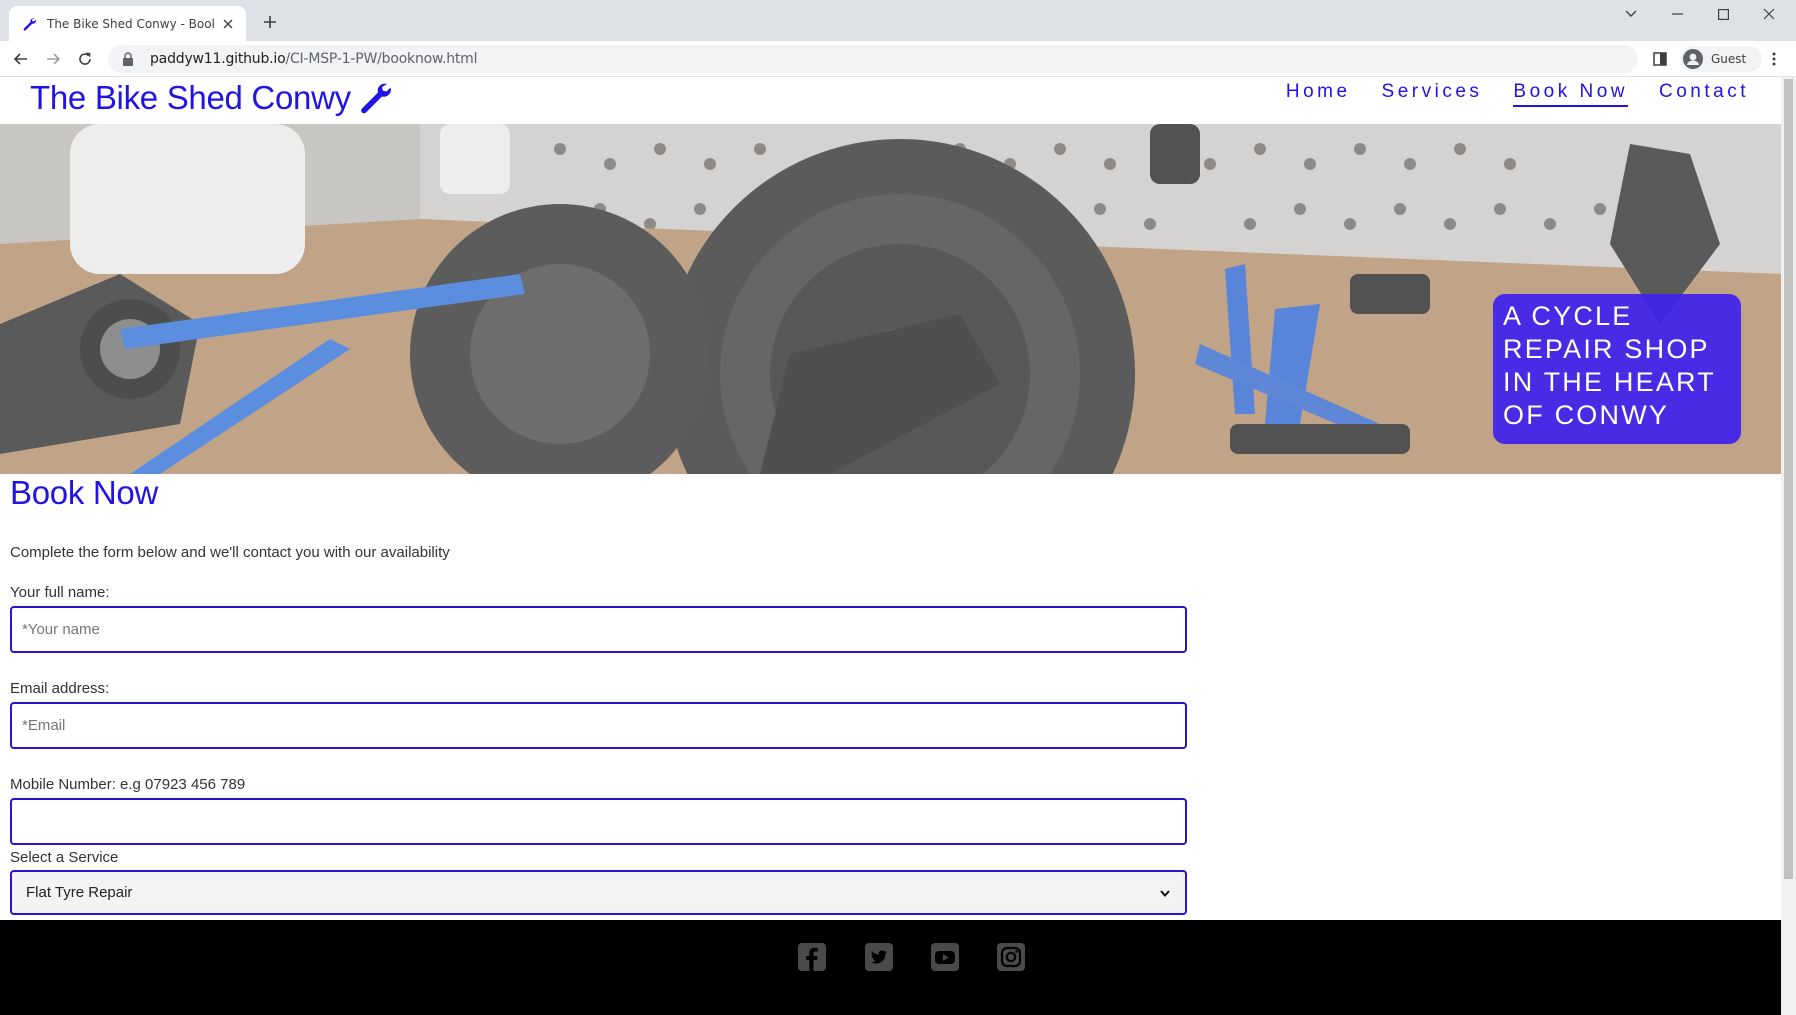  Describe the element at coordinates (1677, 14) in the screenshot. I see `minimize-icon` at that location.